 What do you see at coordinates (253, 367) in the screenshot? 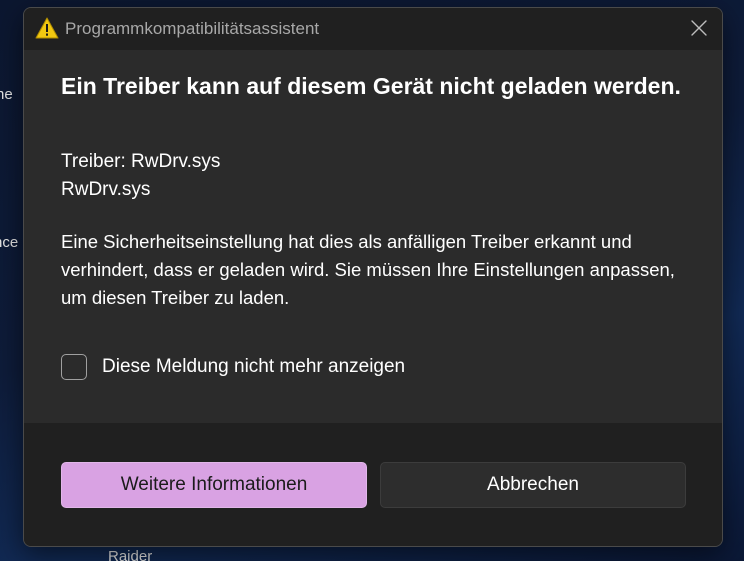
I see `checkbox-label: Diese Meldung nicht mehr anzeigen` at bounding box center [253, 367].